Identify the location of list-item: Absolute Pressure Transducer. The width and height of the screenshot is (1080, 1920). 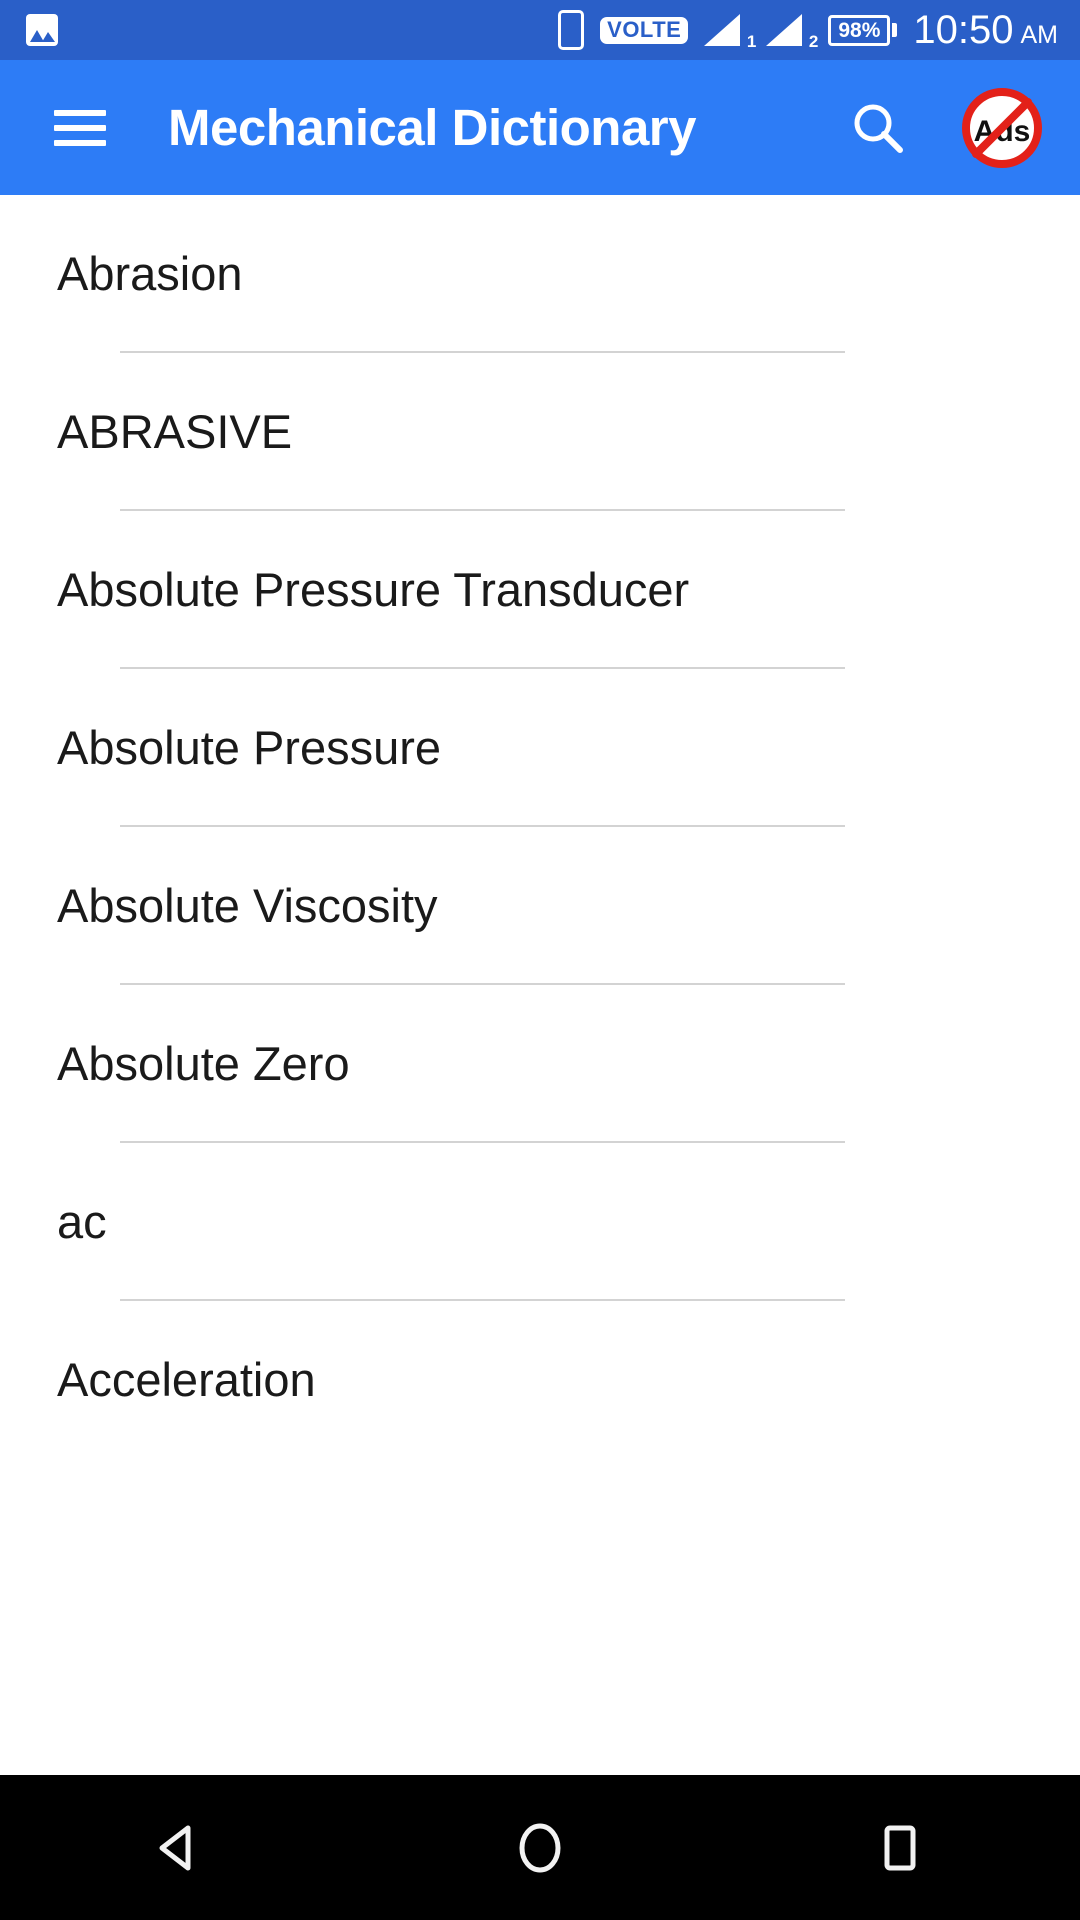
(540, 590).